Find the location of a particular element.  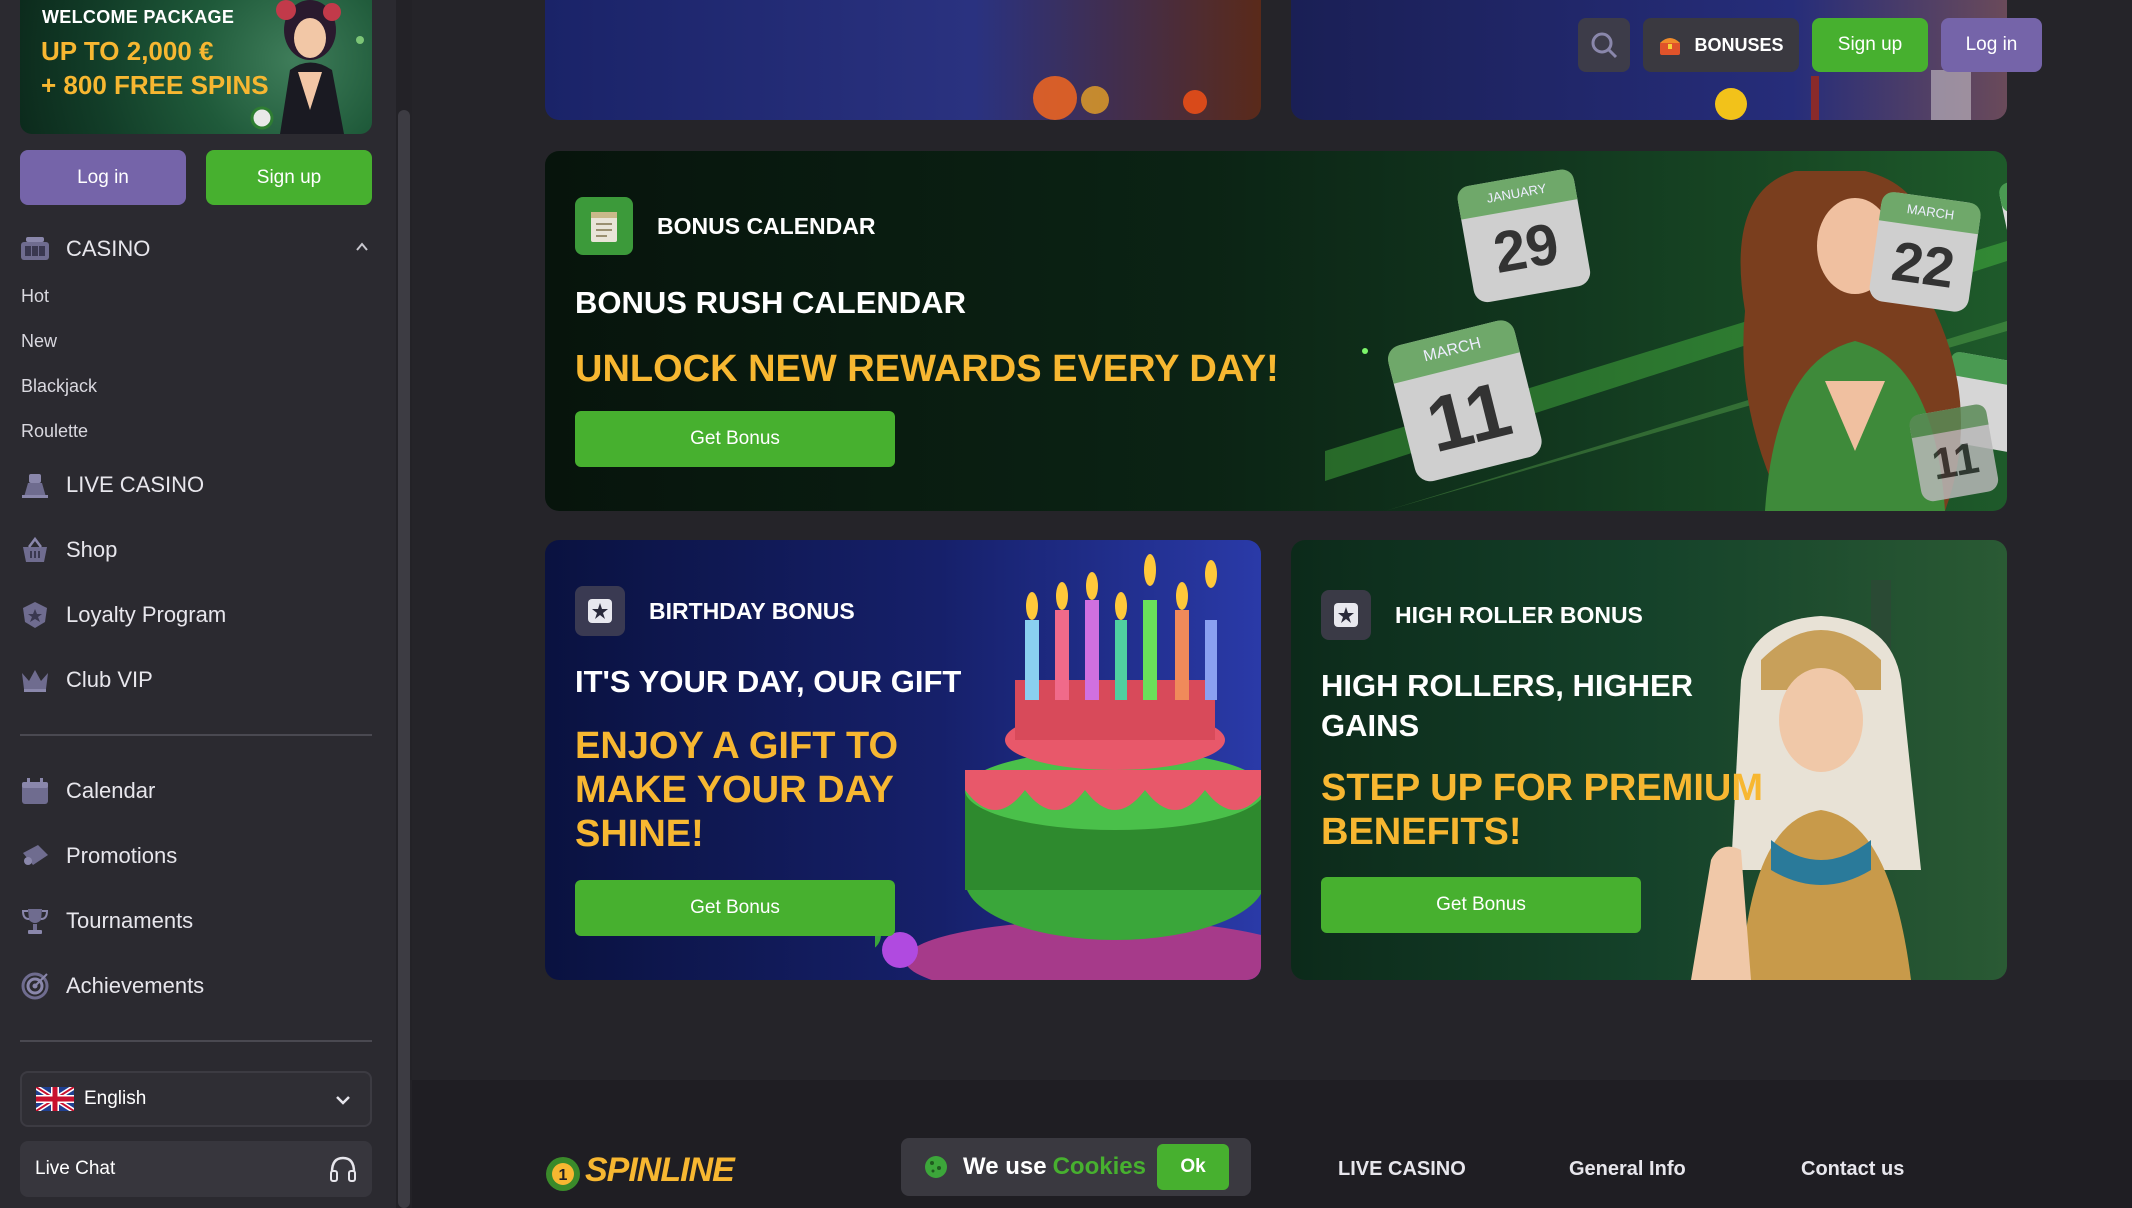

live-chat-label: Live Chat is located at coordinates (75, 1168).